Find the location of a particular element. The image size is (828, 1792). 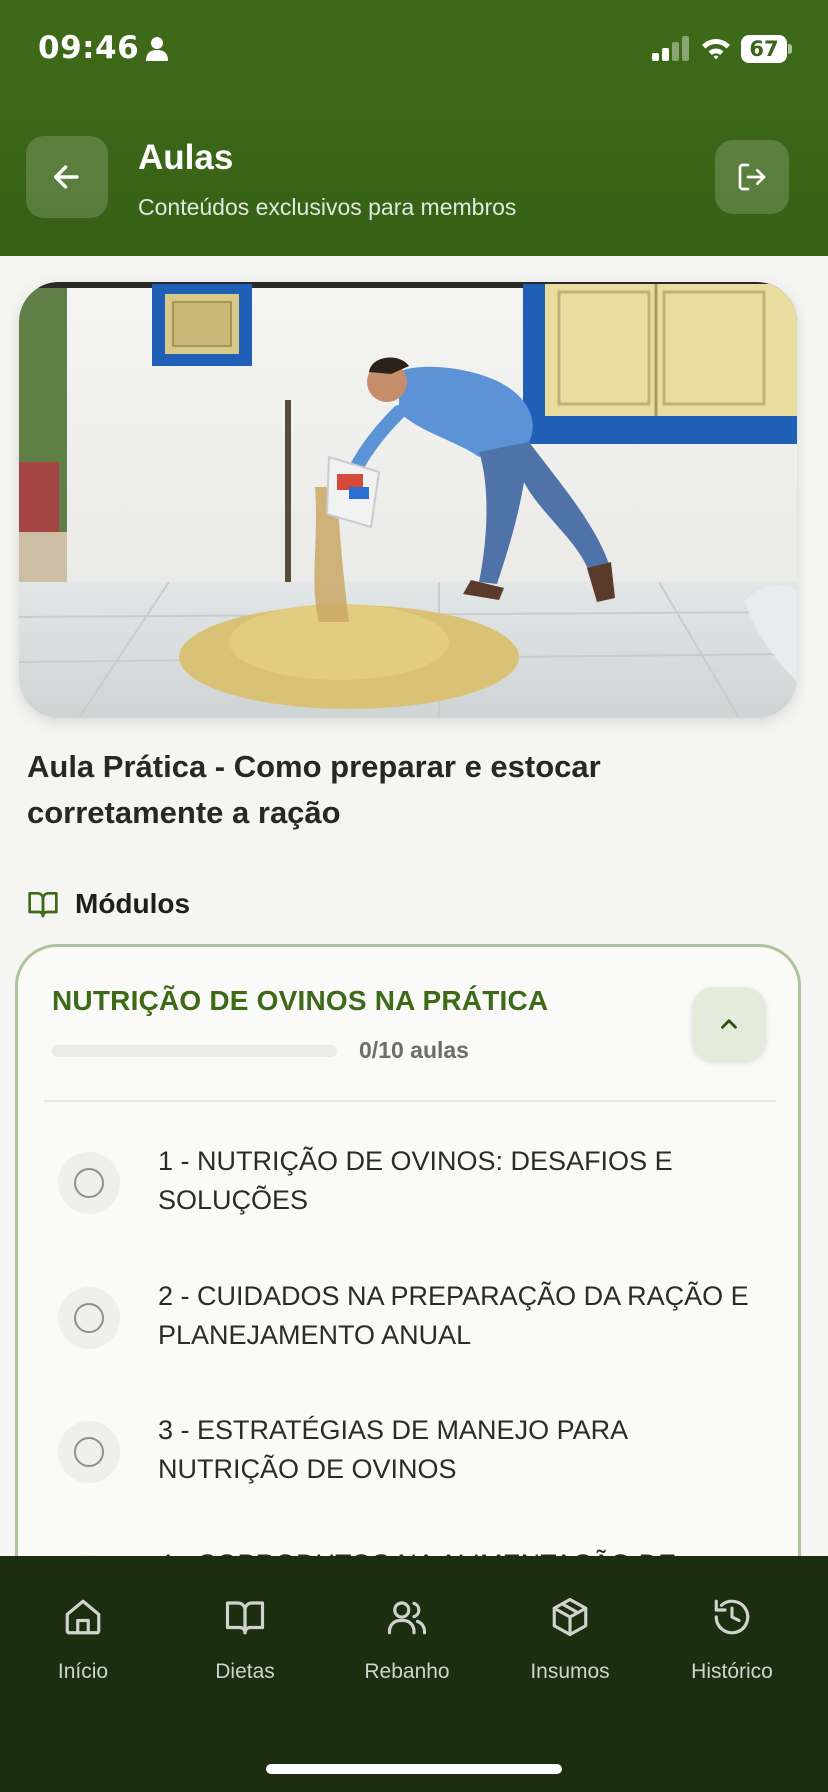

person-icon is located at coordinates (157, 49).